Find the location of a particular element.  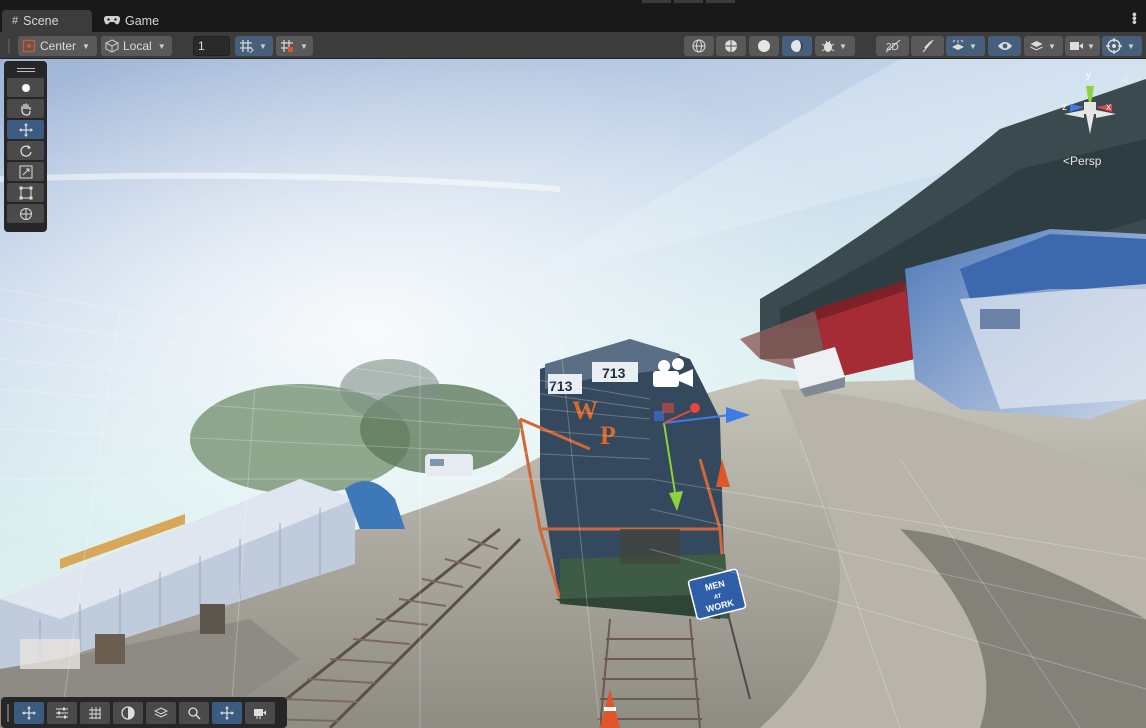

tools-overlay is located at coordinates (25, 146).